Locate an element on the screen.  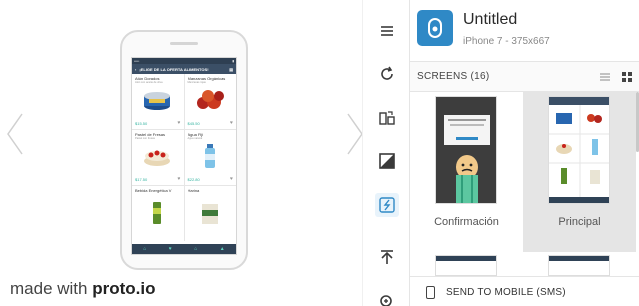
menu-icon is located at coordinates (387, 31).